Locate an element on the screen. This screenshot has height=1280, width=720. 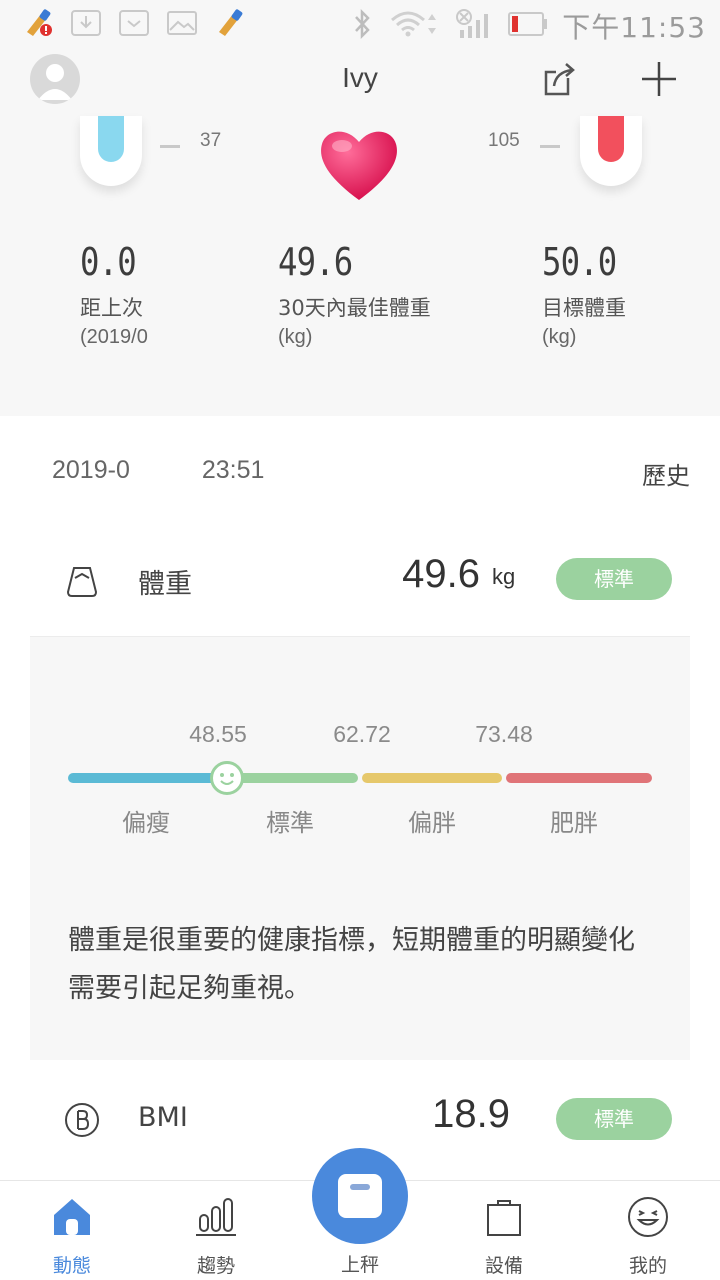
range-threshold: 62.72 is located at coordinates (362, 734).